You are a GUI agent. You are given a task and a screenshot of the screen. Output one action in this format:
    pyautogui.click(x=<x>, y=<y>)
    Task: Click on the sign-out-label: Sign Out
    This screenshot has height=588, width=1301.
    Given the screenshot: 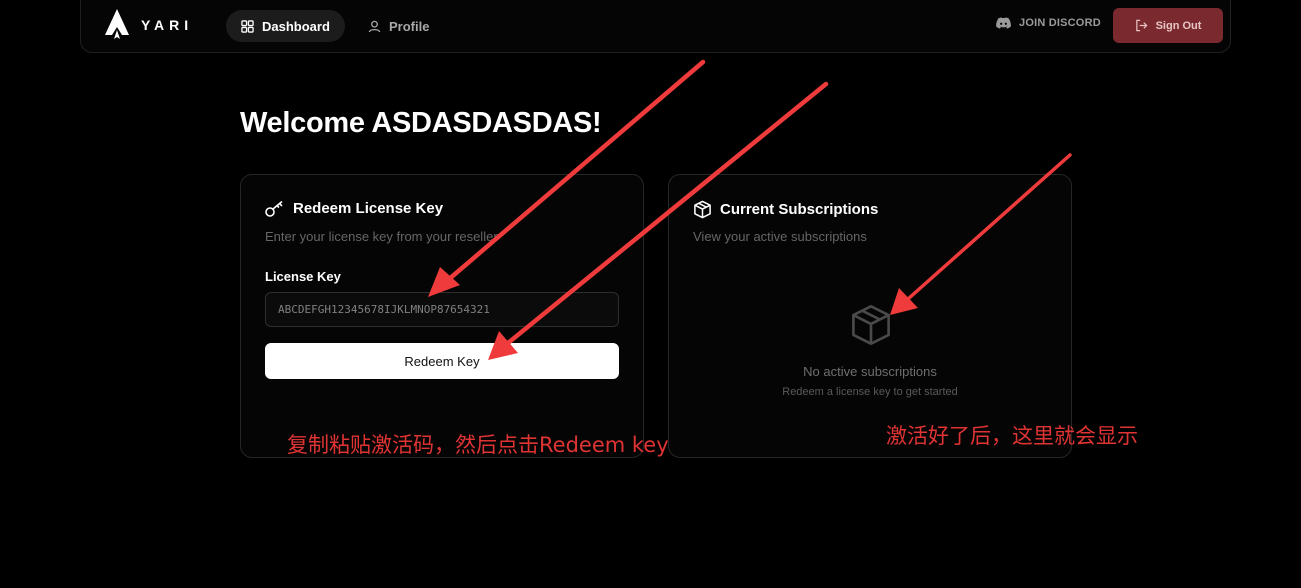 What is the action you would take?
    pyautogui.click(x=1178, y=25)
    